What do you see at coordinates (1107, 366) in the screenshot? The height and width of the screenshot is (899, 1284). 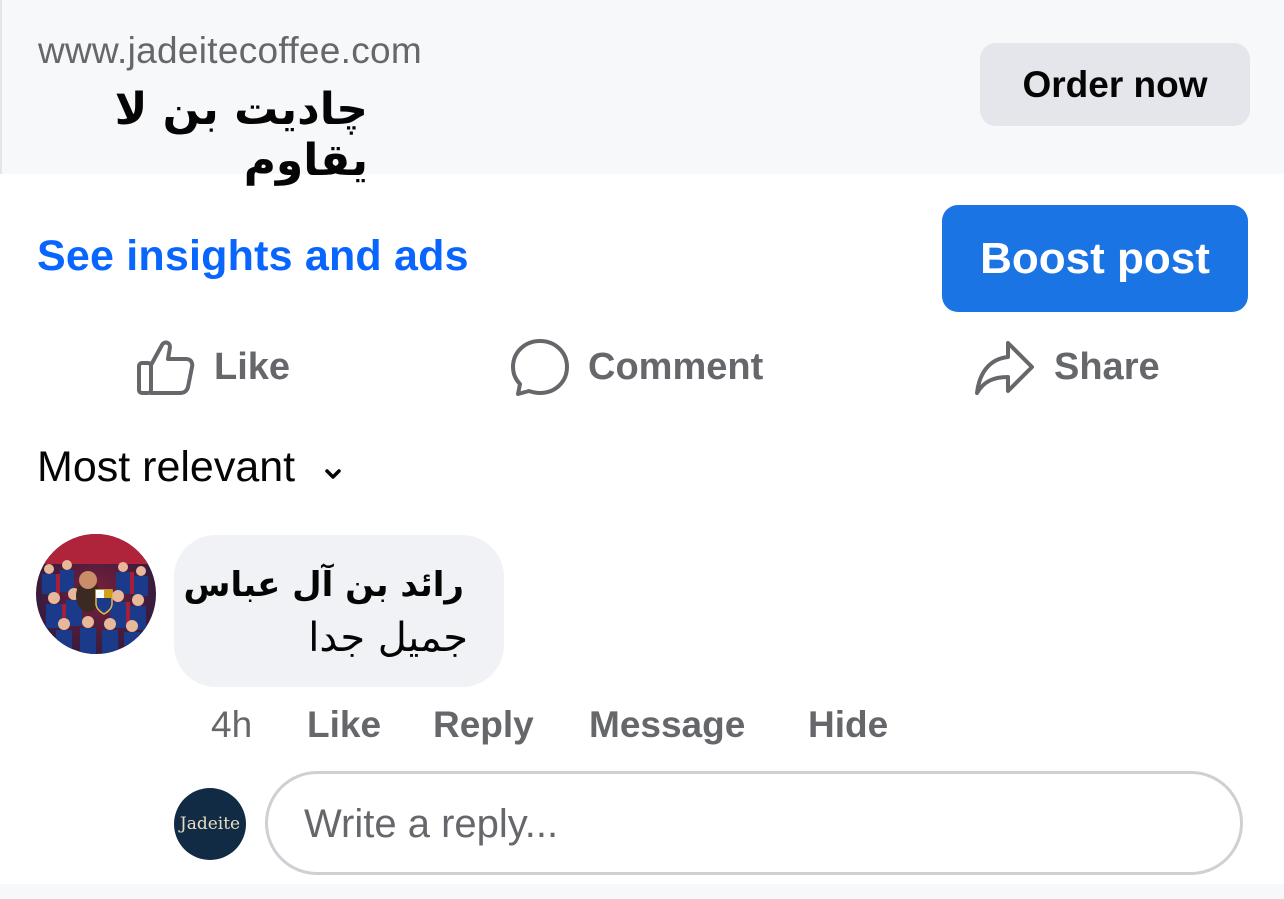 I see `share-label: Share` at bounding box center [1107, 366].